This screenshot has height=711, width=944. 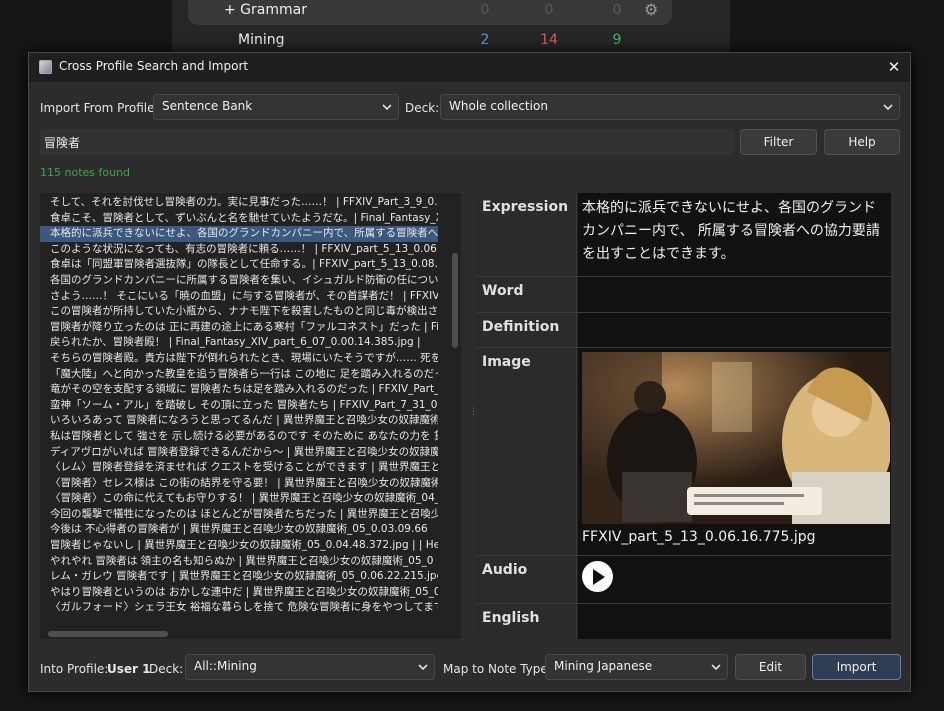 What do you see at coordinates (276, 107) in the screenshot?
I see `profile-select: Sentence Bank` at bounding box center [276, 107].